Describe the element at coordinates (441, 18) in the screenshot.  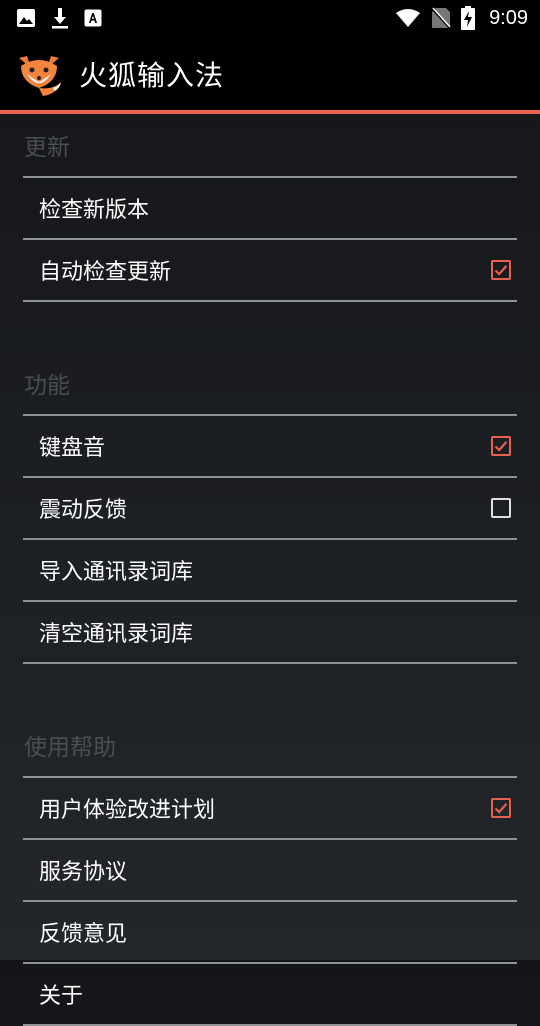
I see `no-sim-icon` at that location.